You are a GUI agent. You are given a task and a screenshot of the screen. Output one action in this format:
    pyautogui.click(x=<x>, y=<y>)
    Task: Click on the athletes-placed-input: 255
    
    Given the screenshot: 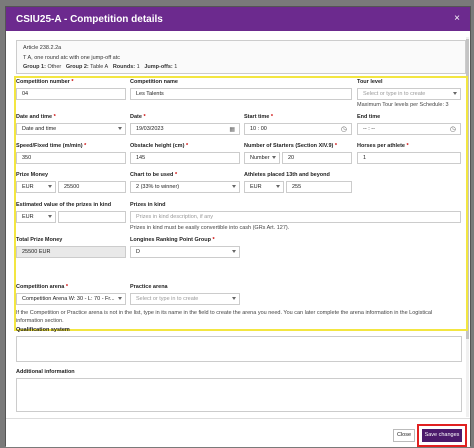 What is the action you would take?
    pyautogui.click(x=319, y=187)
    